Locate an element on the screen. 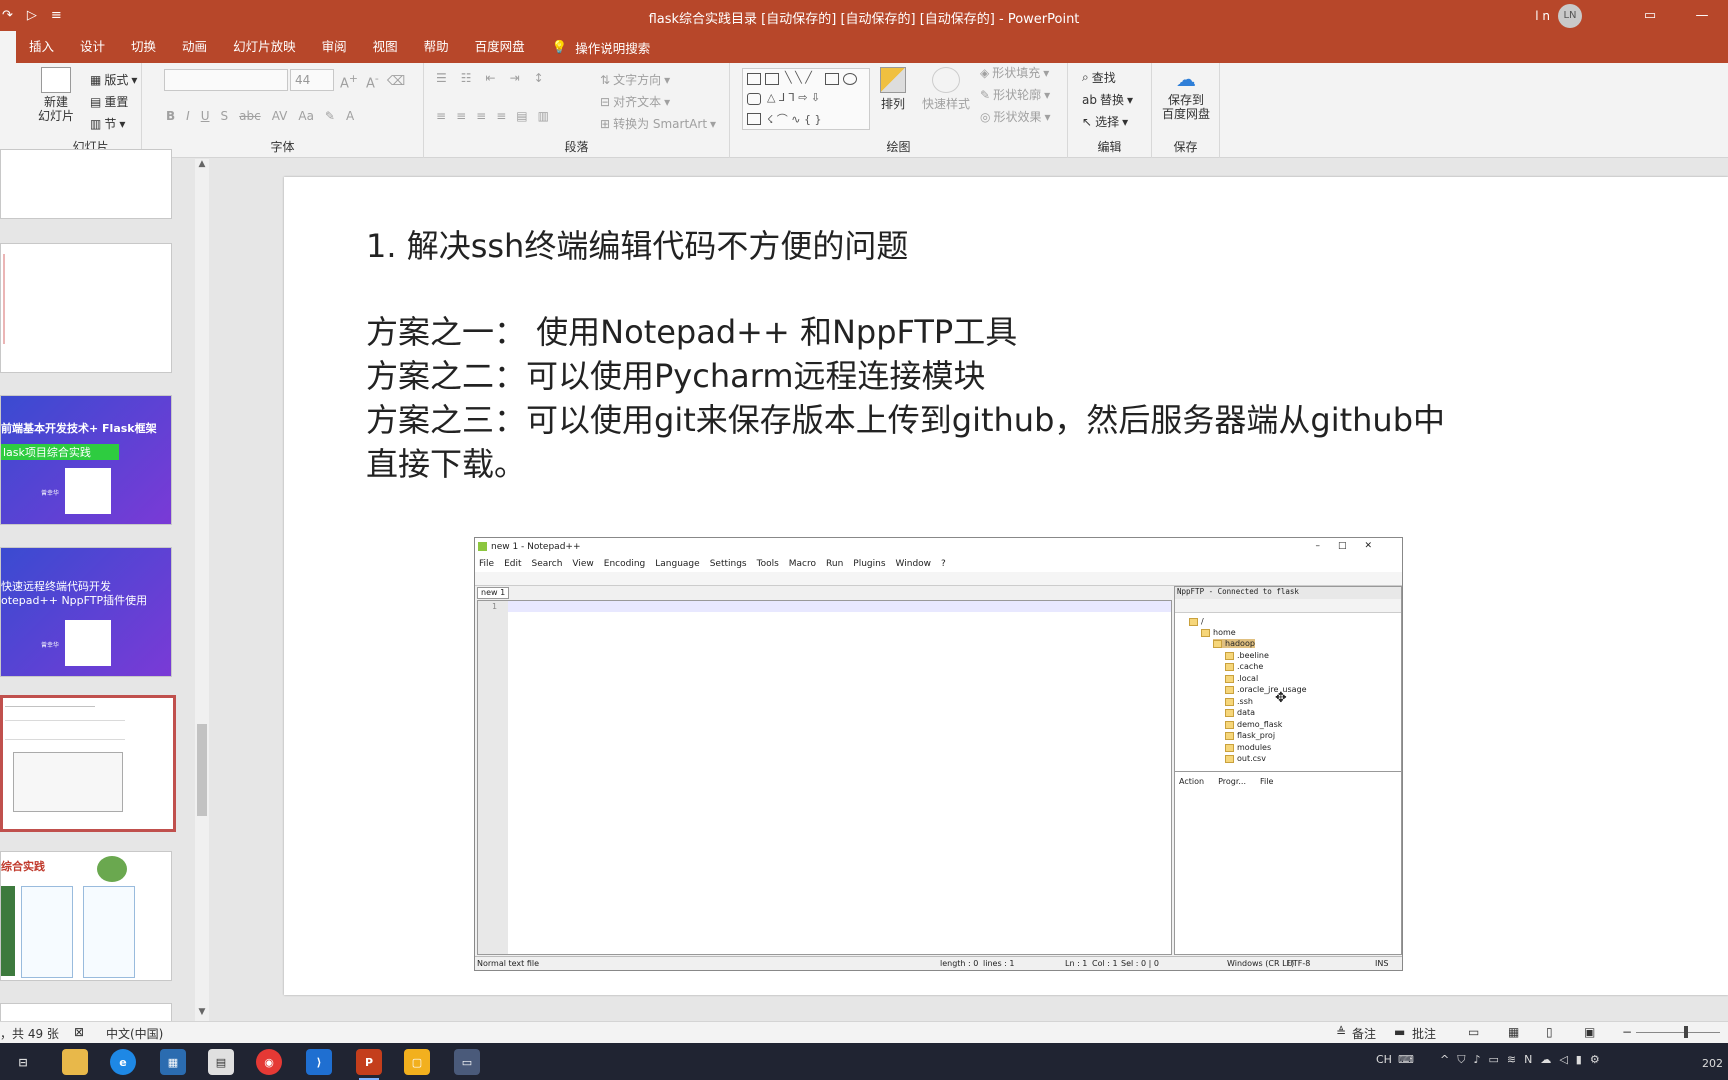 Image resolution: width=1728 pixels, height=1080 pixels. spellcheck-icon: ⊠ is located at coordinates (79, 1032).